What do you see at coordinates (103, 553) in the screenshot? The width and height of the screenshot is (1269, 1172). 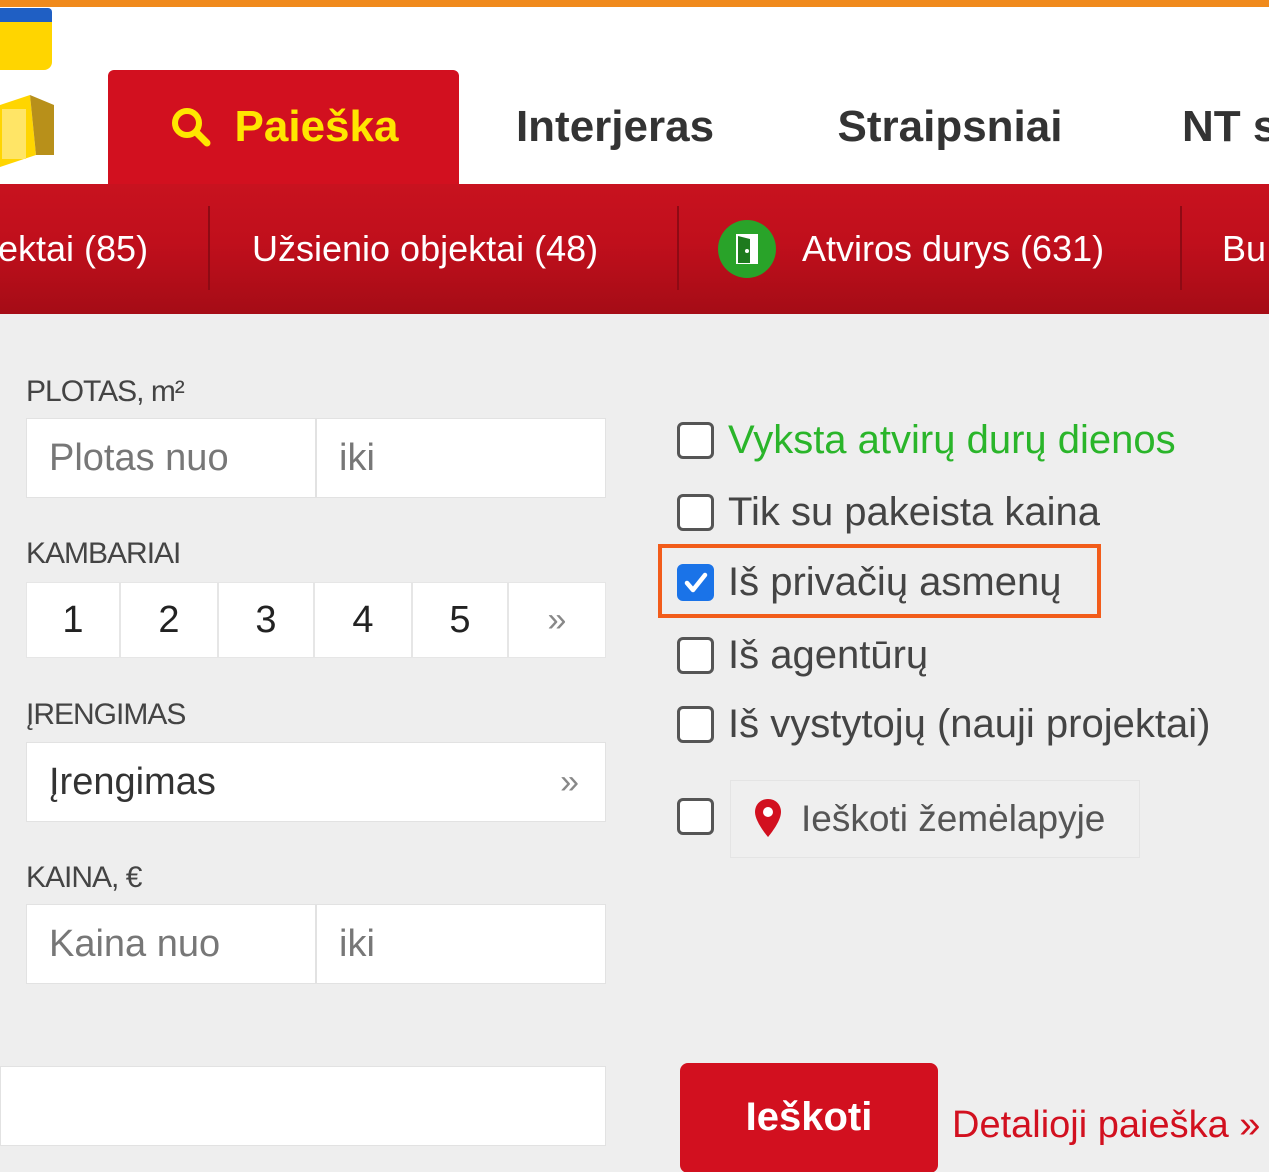 I see `rooms-label: KAMBARIAI` at bounding box center [103, 553].